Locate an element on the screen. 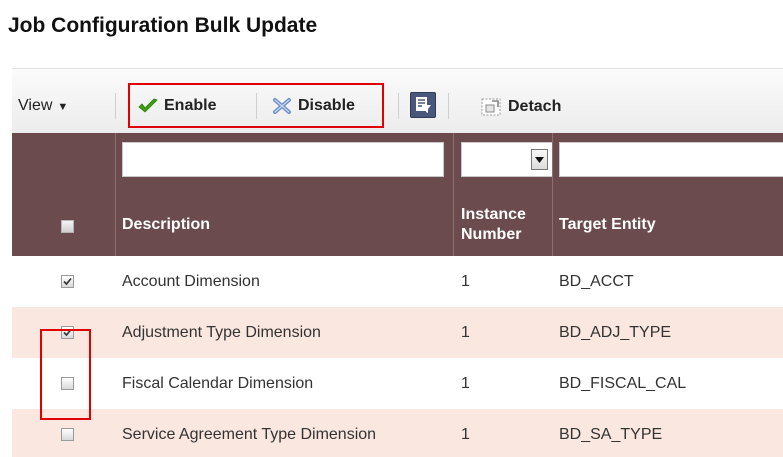 This screenshot has width=783, height=457. column-header-instance-line1: Instance is located at coordinates (493, 214).